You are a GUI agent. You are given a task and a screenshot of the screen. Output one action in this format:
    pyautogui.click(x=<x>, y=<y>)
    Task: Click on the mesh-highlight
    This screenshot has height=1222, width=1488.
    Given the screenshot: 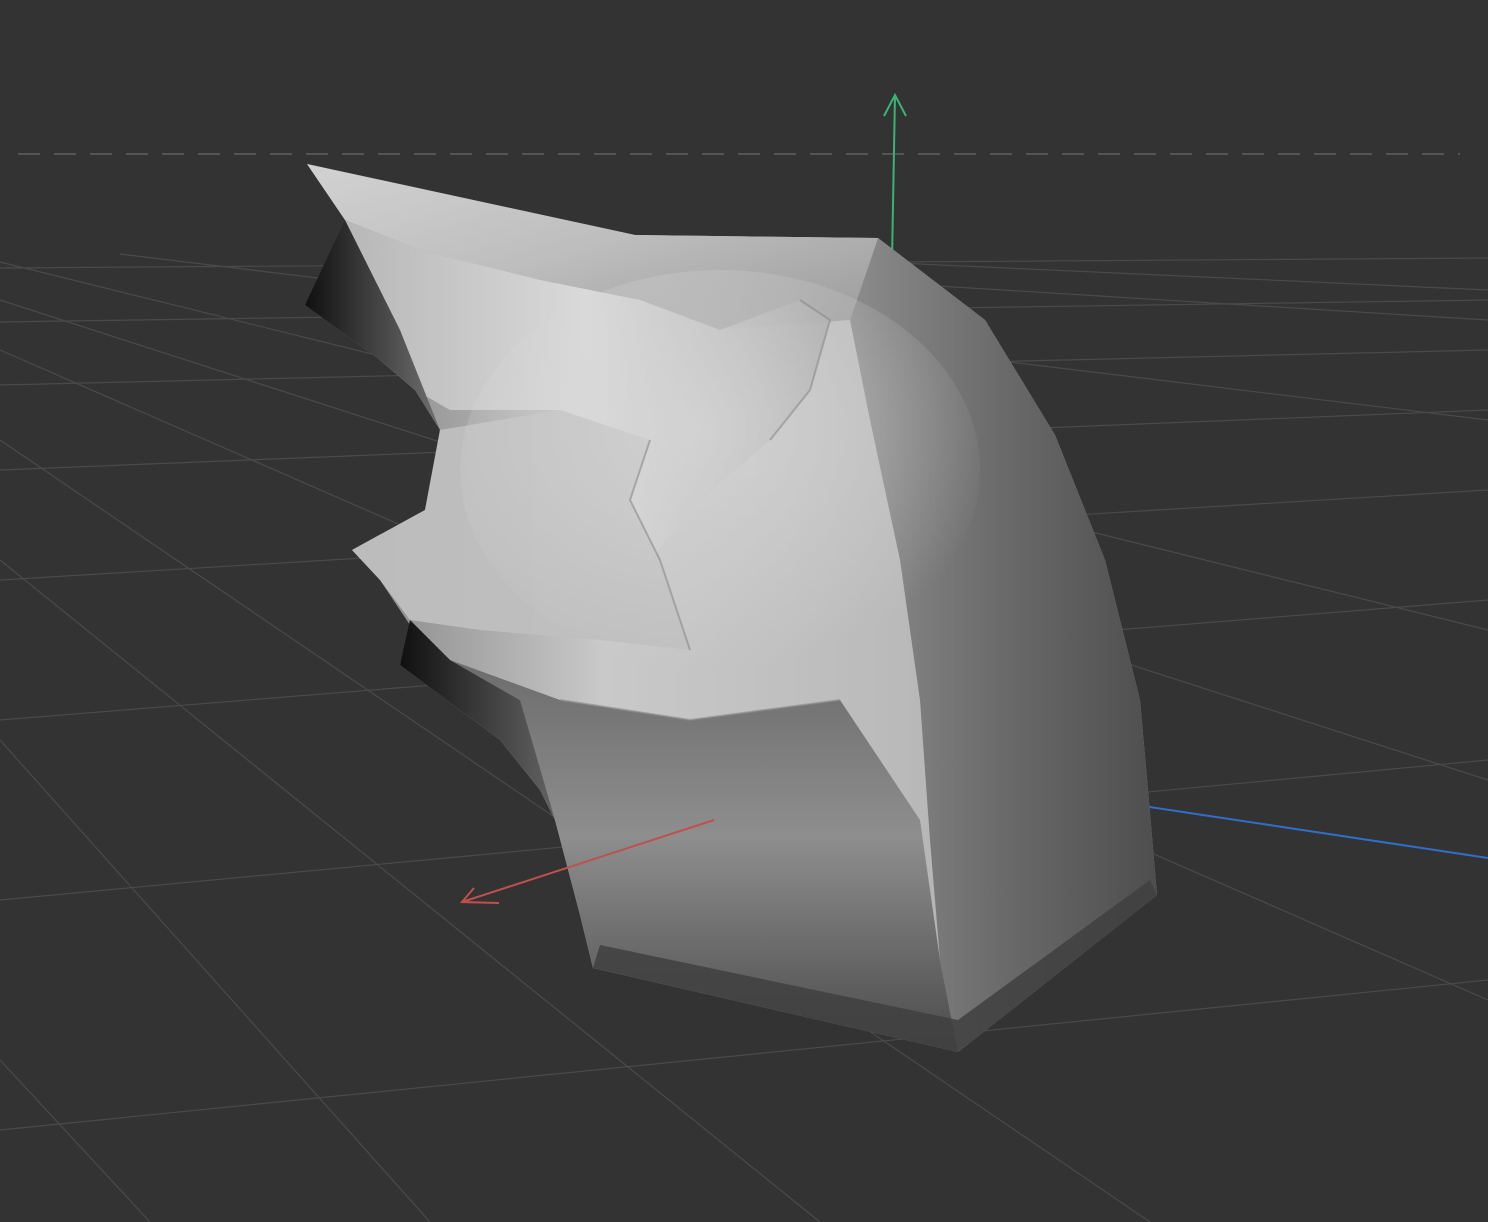 What is the action you would take?
    pyautogui.click(x=720, y=470)
    